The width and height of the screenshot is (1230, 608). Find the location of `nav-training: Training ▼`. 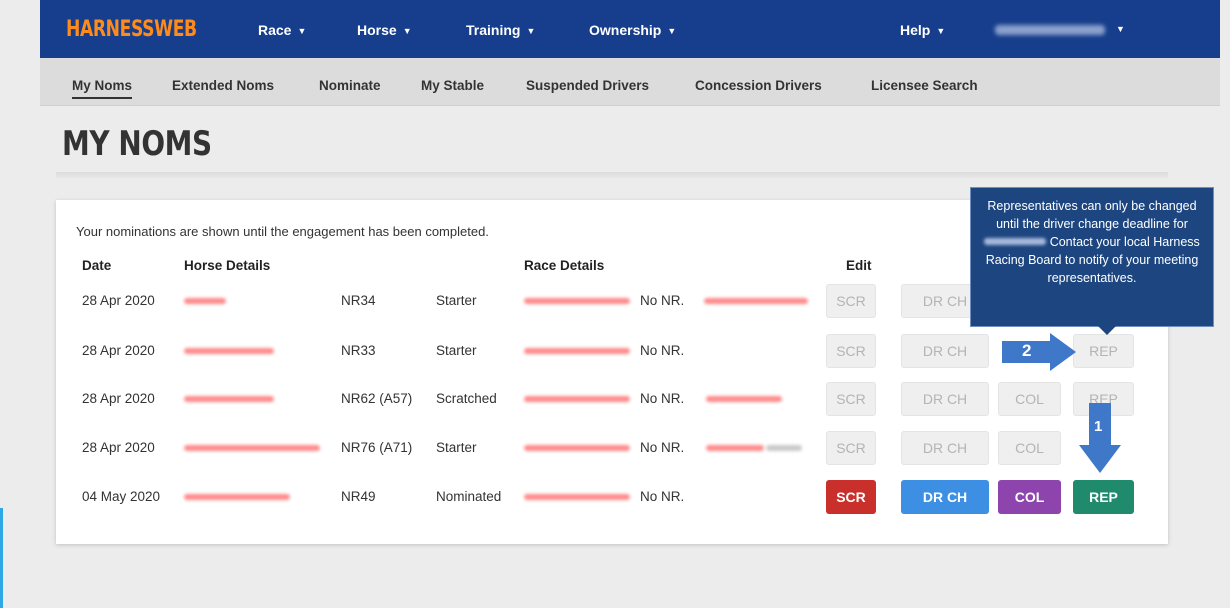

nav-training: Training ▼ is located at coordinates (500, 30).